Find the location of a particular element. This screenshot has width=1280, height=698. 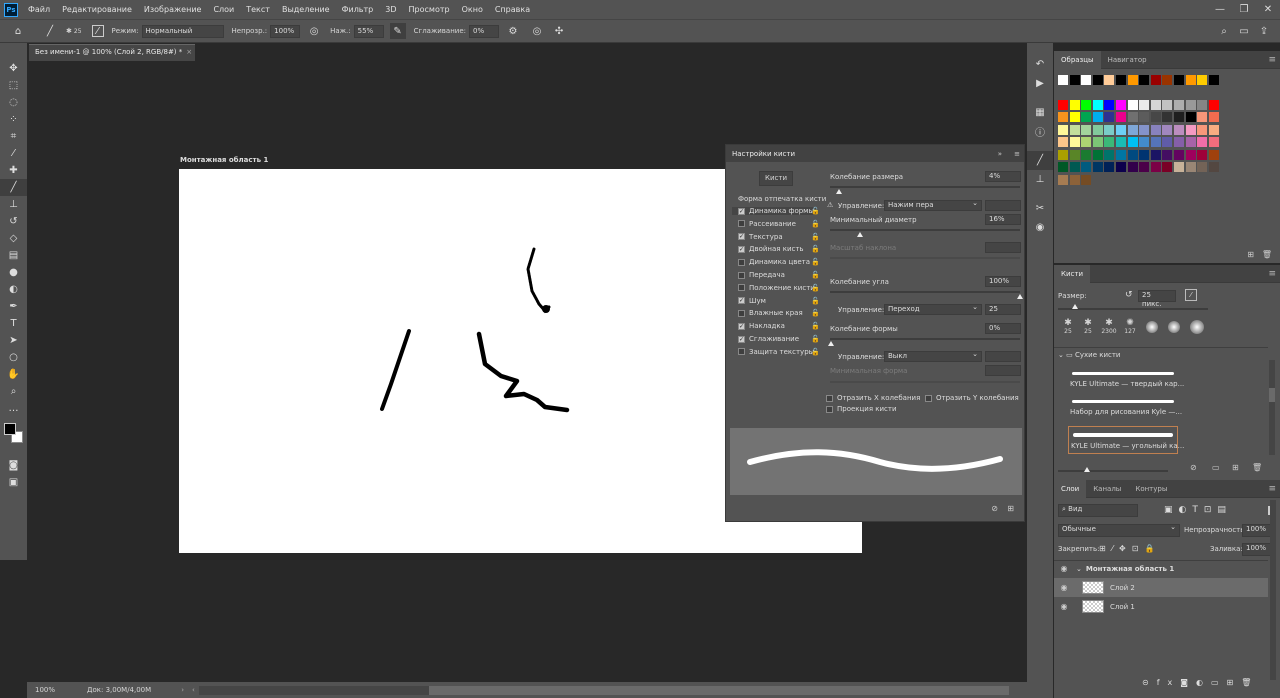

brush-tool-active-icon: ╱ is located at coordinates (13, 187).